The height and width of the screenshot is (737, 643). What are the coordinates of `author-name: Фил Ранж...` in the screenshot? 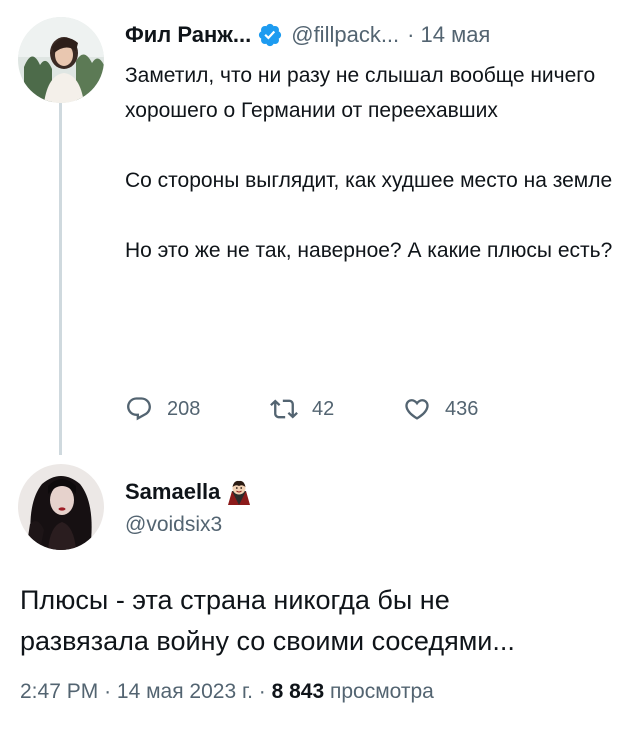 It's located at (188, 35).